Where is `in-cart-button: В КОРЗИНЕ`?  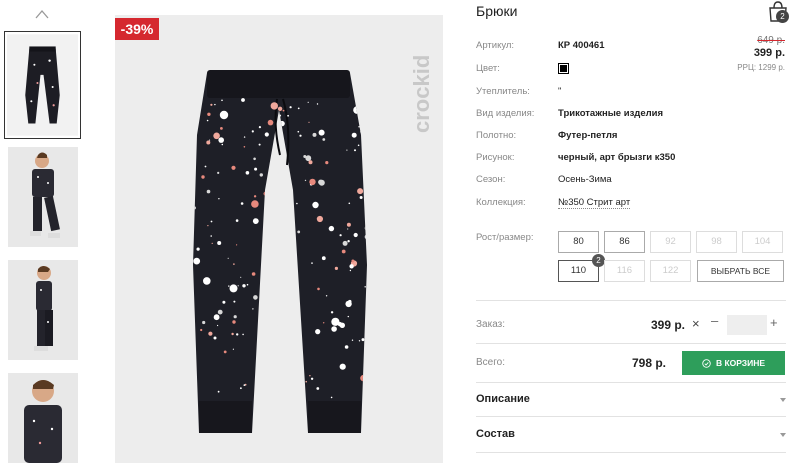 in-cart-button: В КОРЗИНЕ is located at coordinates (733, 363).